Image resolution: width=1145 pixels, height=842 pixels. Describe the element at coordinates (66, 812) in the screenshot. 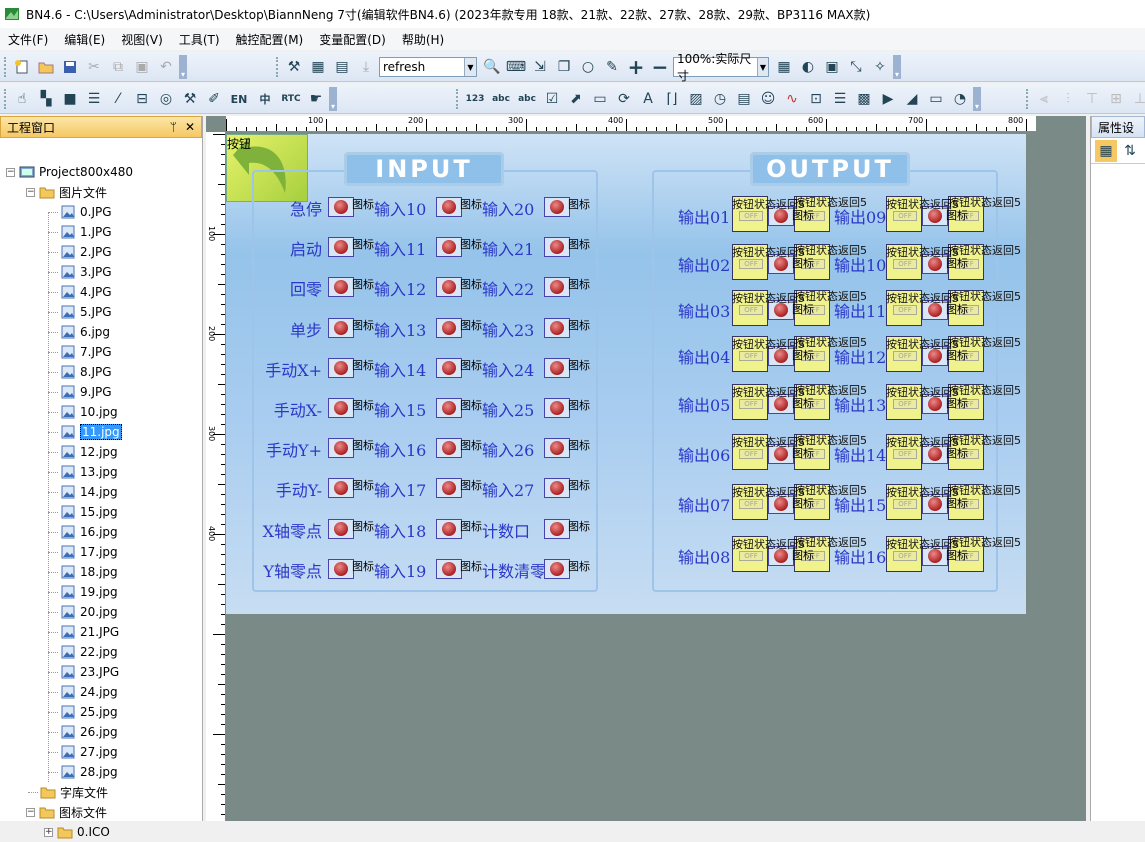

I see `tree-node-icons: − 图标文件` at that location.